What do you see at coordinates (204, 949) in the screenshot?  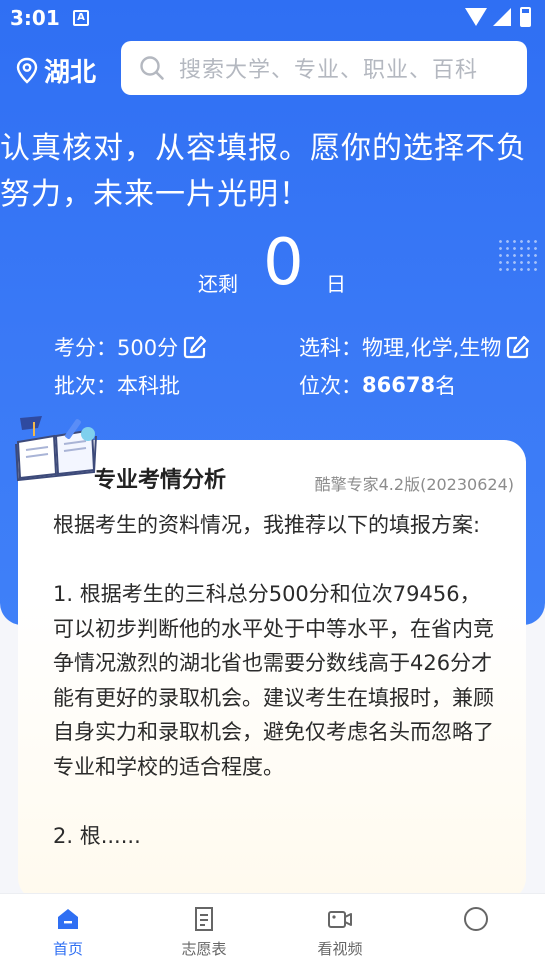 I see `nav-form-label: 志愿表` at bounding box center [204, 949].